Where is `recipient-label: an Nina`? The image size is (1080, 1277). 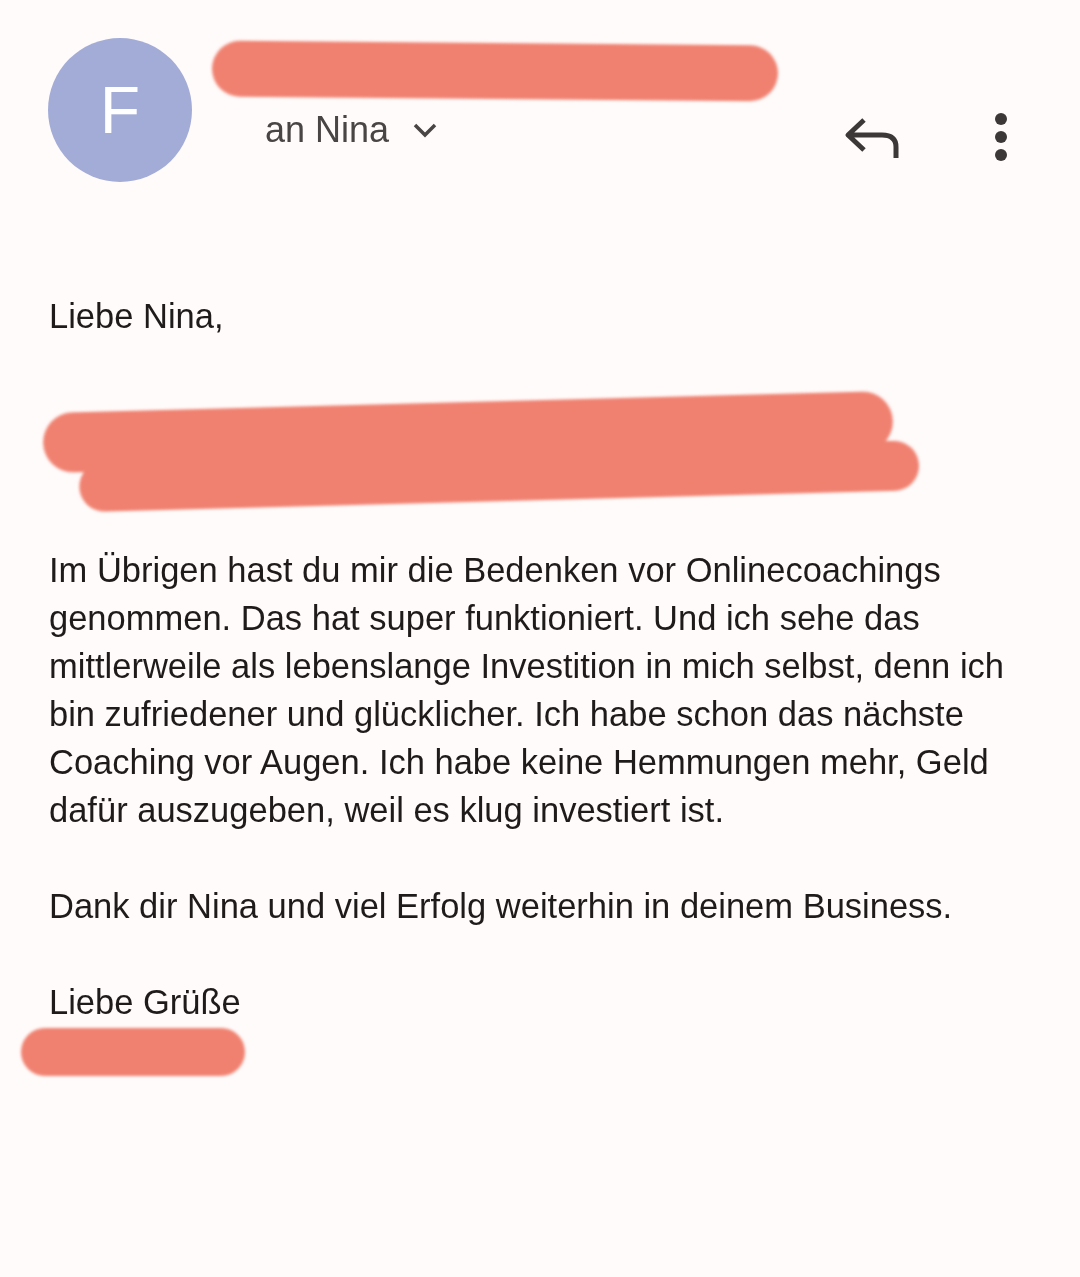
recipient-label: an Nina is located at coordinates (327, 130).